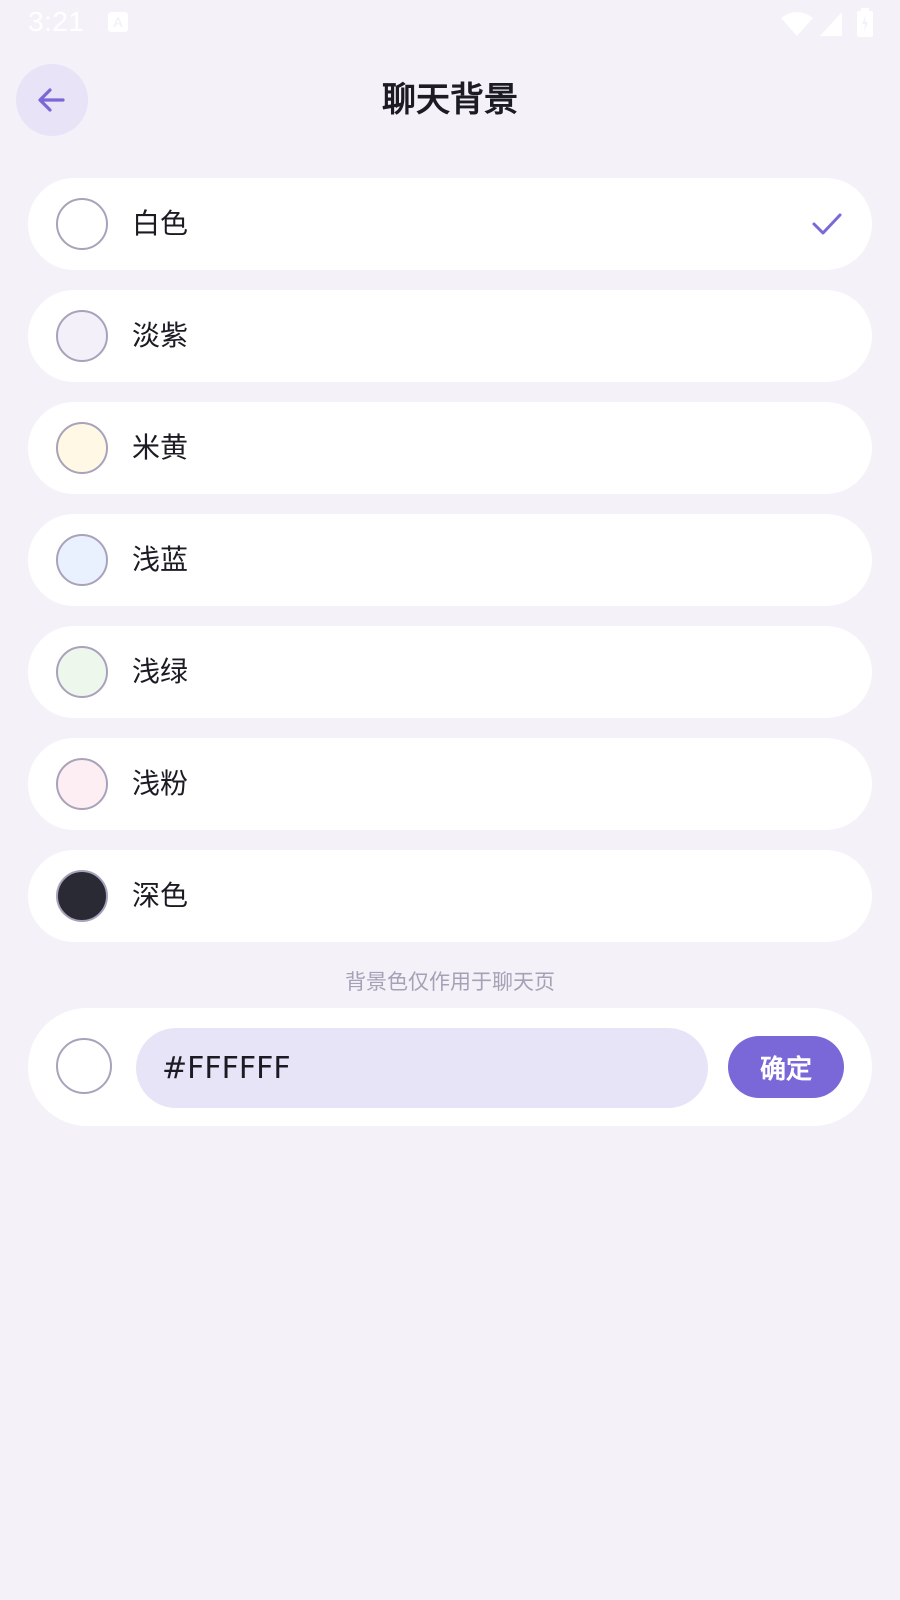 This screenshot has height=1600, width=900. I want to click on option-label: 淡紫, so click(160, 335).